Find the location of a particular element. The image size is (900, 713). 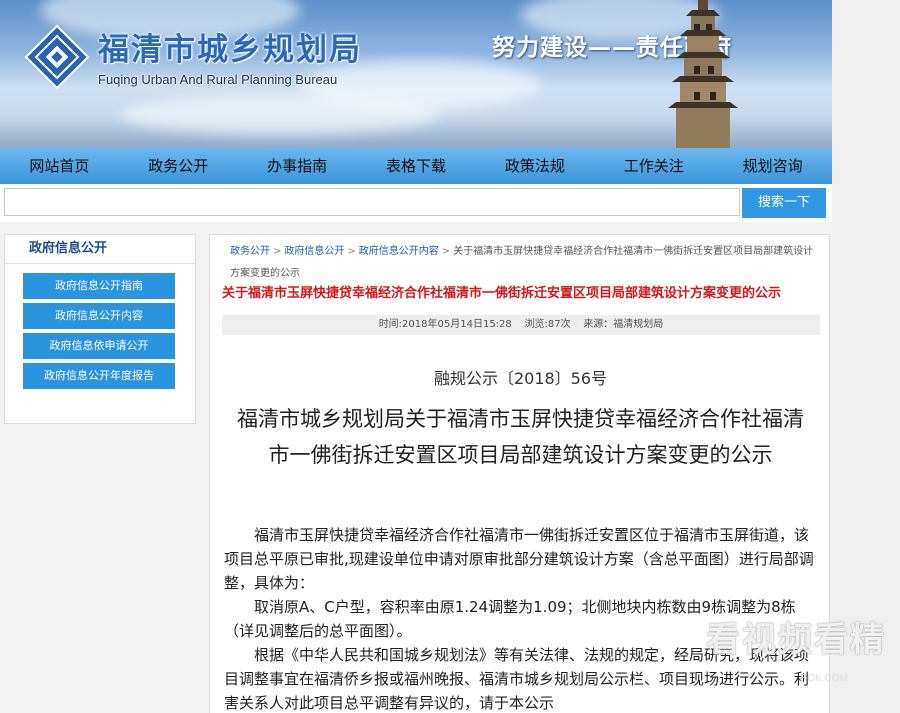

meta-source: 来源：福清规划局 is located at coordinates (623, 324).